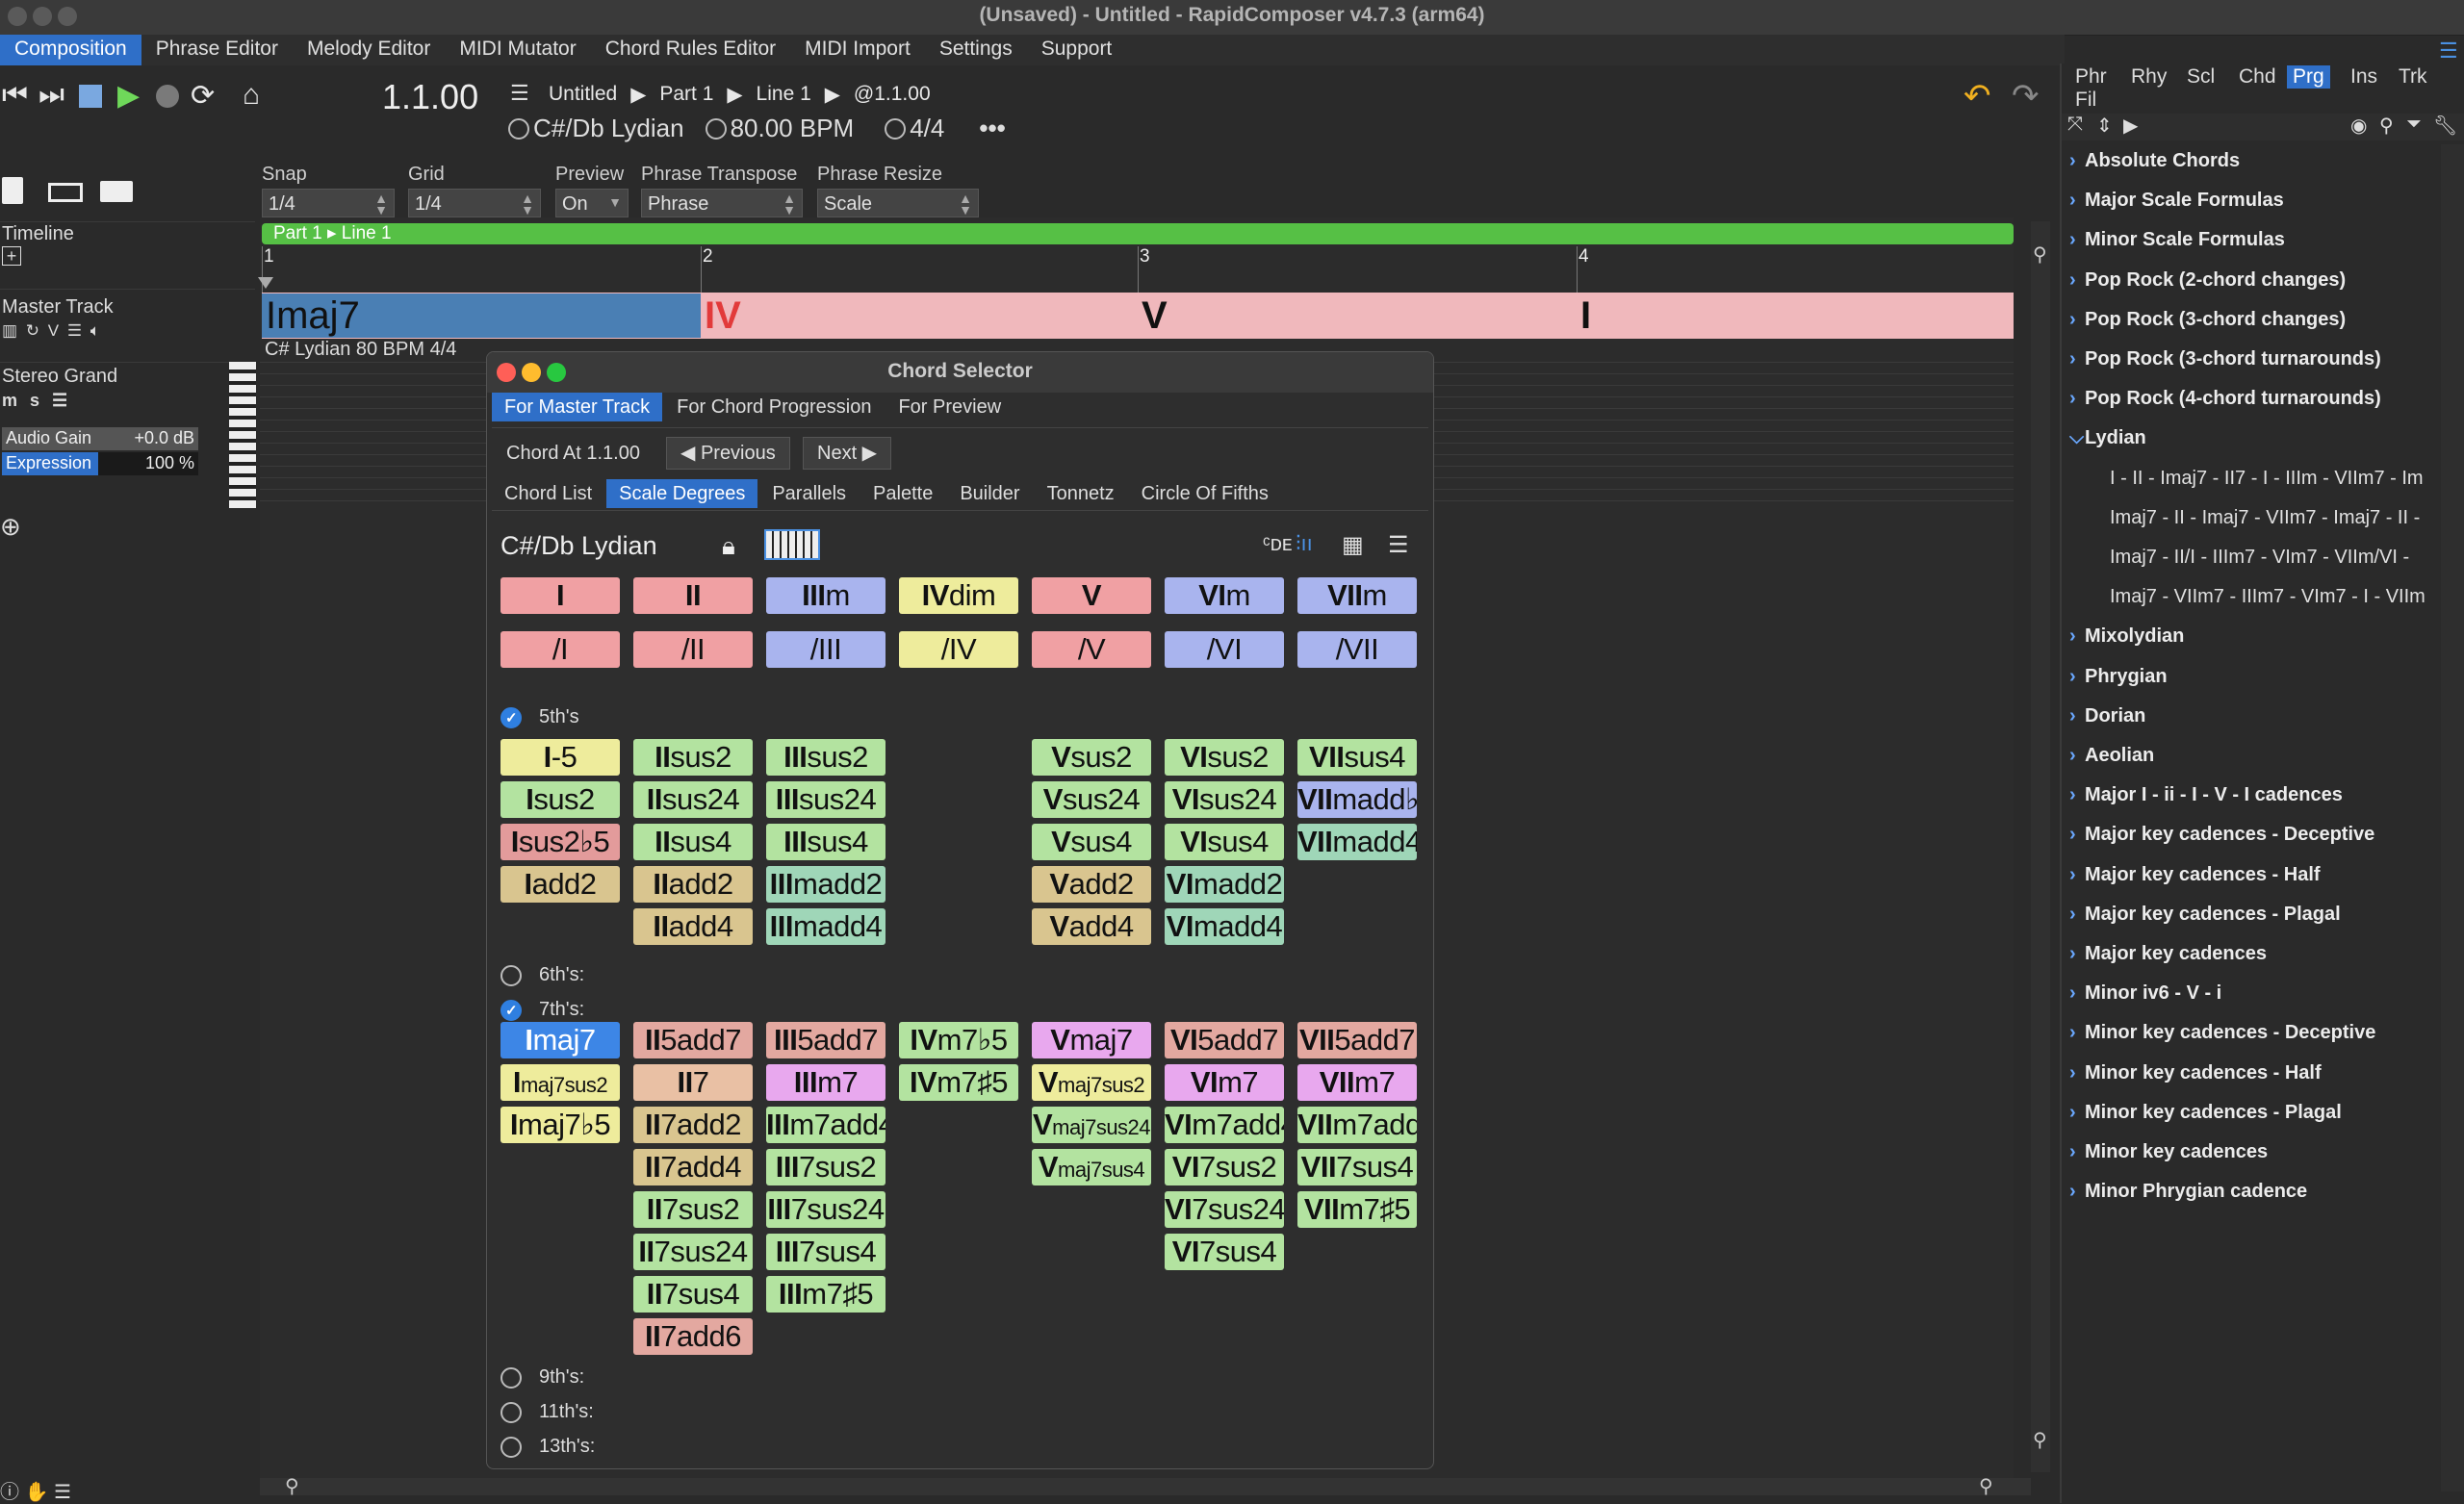 The width and height of the screenshot is (2464, 1504). What do you see at coordinates (51, 95) in the screenshot?
I see `skip-next-icon: ⏭` at bounding box center [51, 95].